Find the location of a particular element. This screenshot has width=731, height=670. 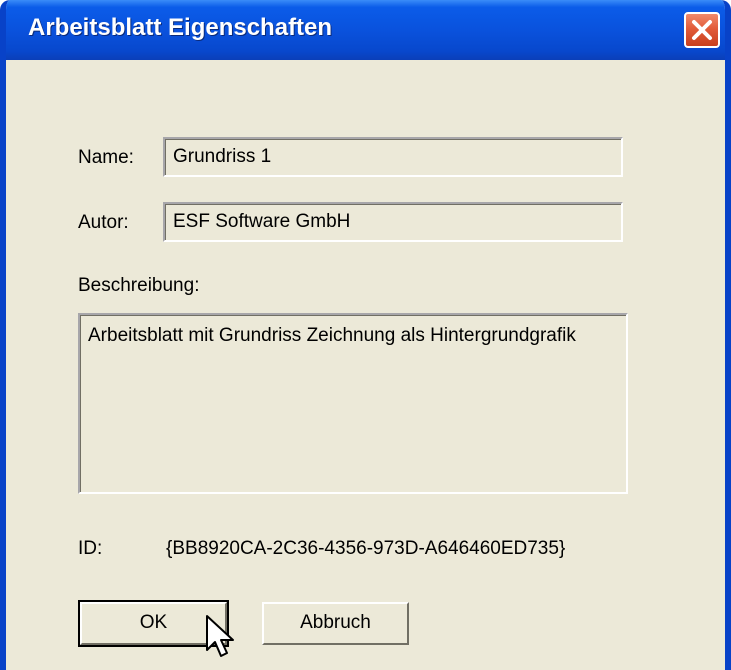

close-button is located at coordinates (702, 30).